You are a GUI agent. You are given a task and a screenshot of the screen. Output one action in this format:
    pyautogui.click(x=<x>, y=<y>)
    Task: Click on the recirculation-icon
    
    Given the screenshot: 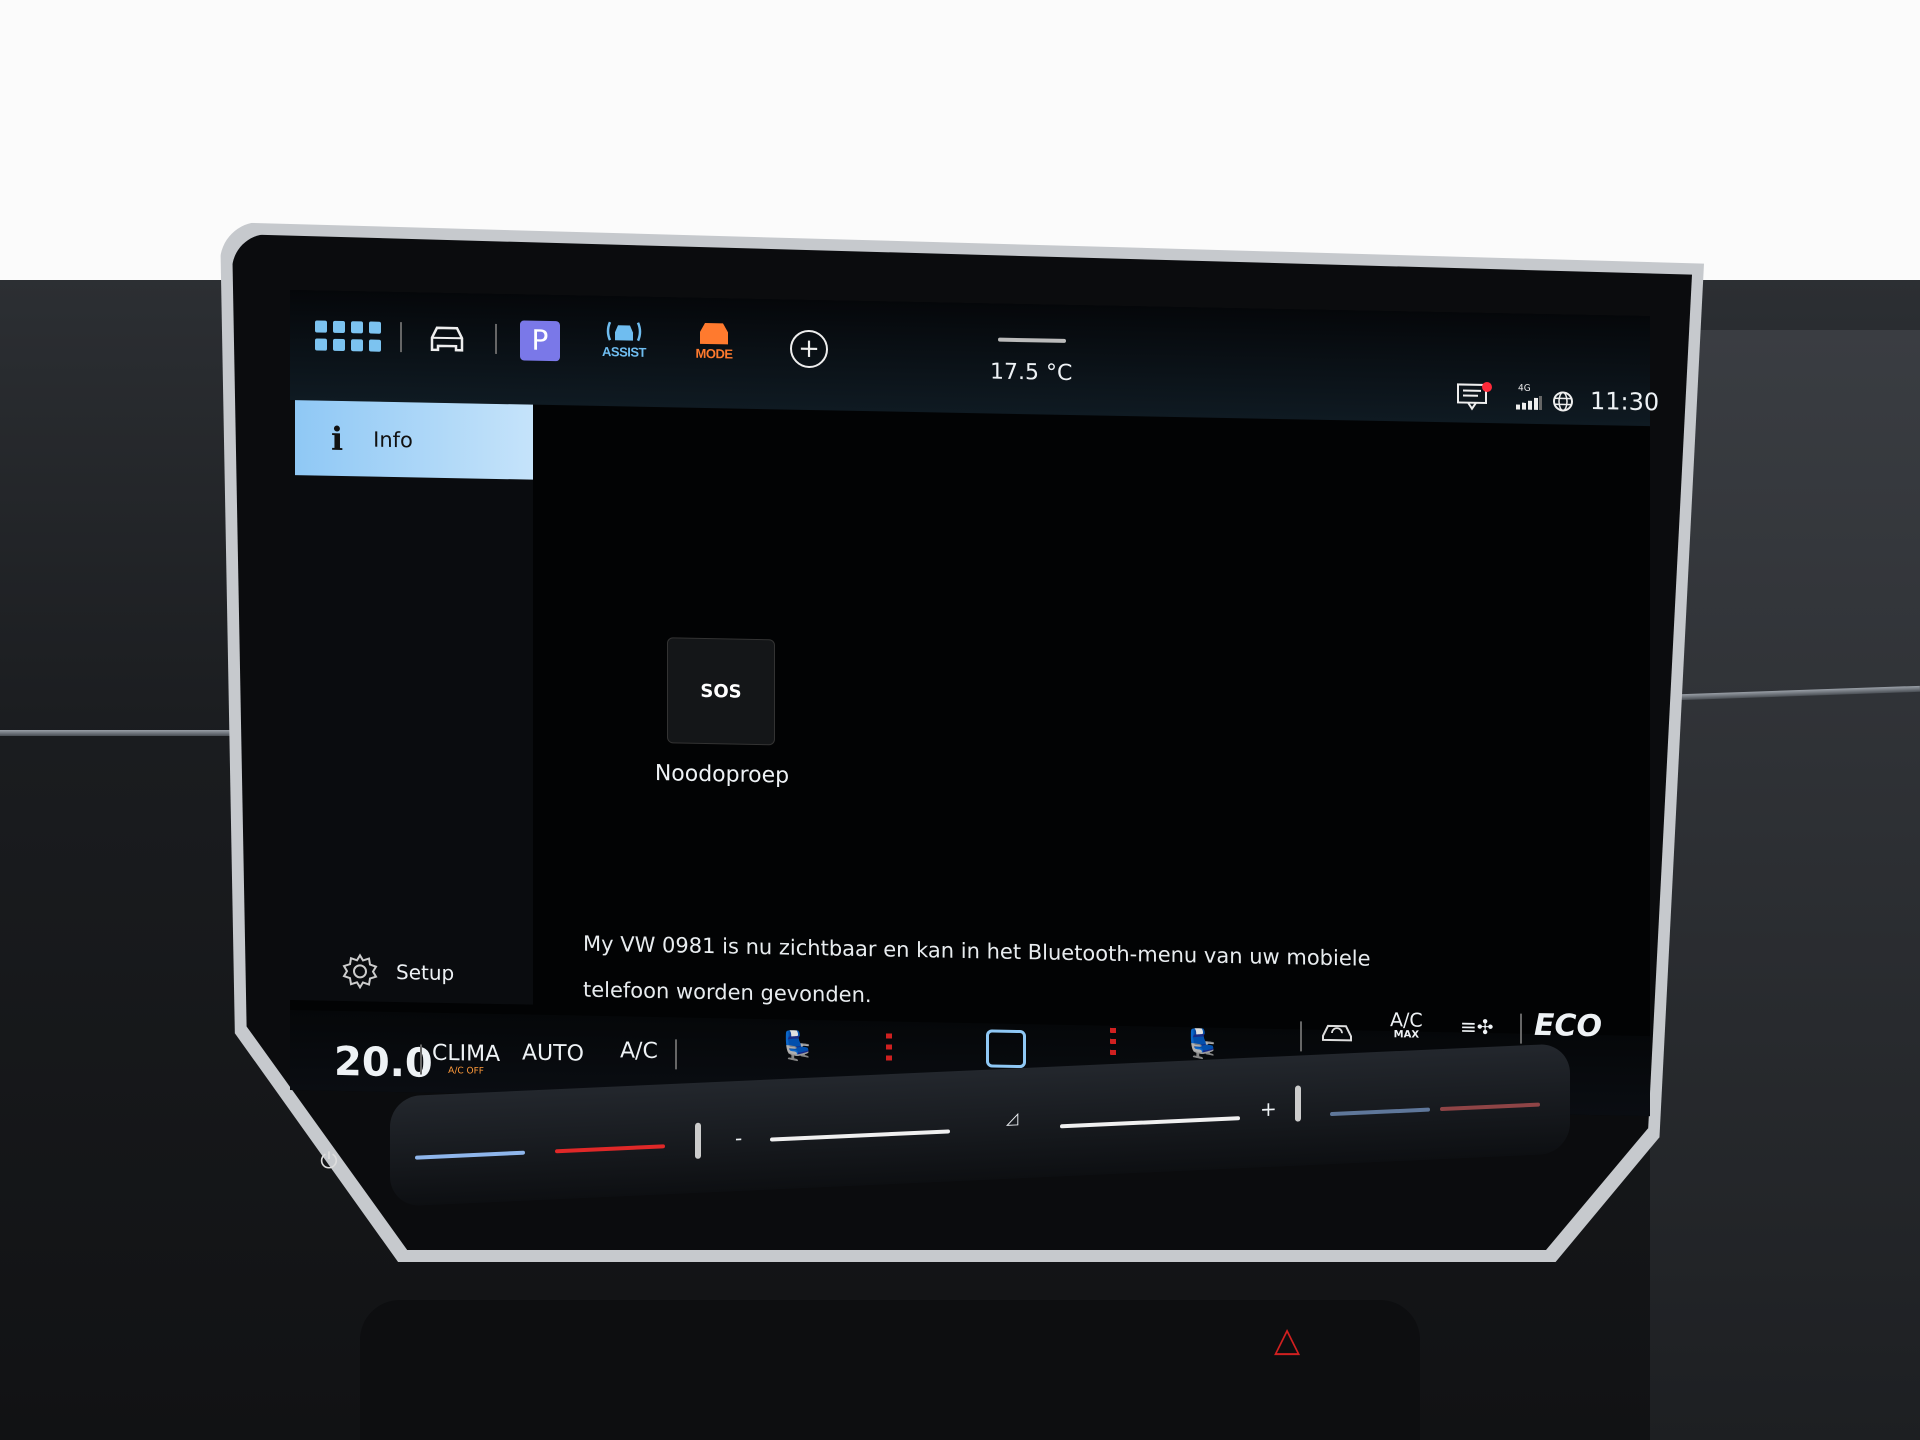 What is the action you would take?
    pyautogui.click(x=1337, y=1030)
    